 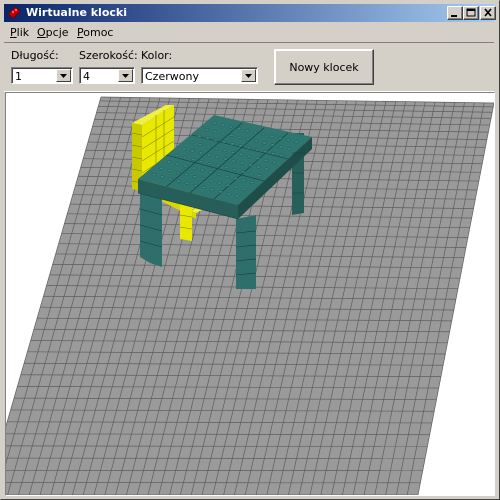 I want to click on menu-pomoc: Pomoc, so click(x=95, y=32).